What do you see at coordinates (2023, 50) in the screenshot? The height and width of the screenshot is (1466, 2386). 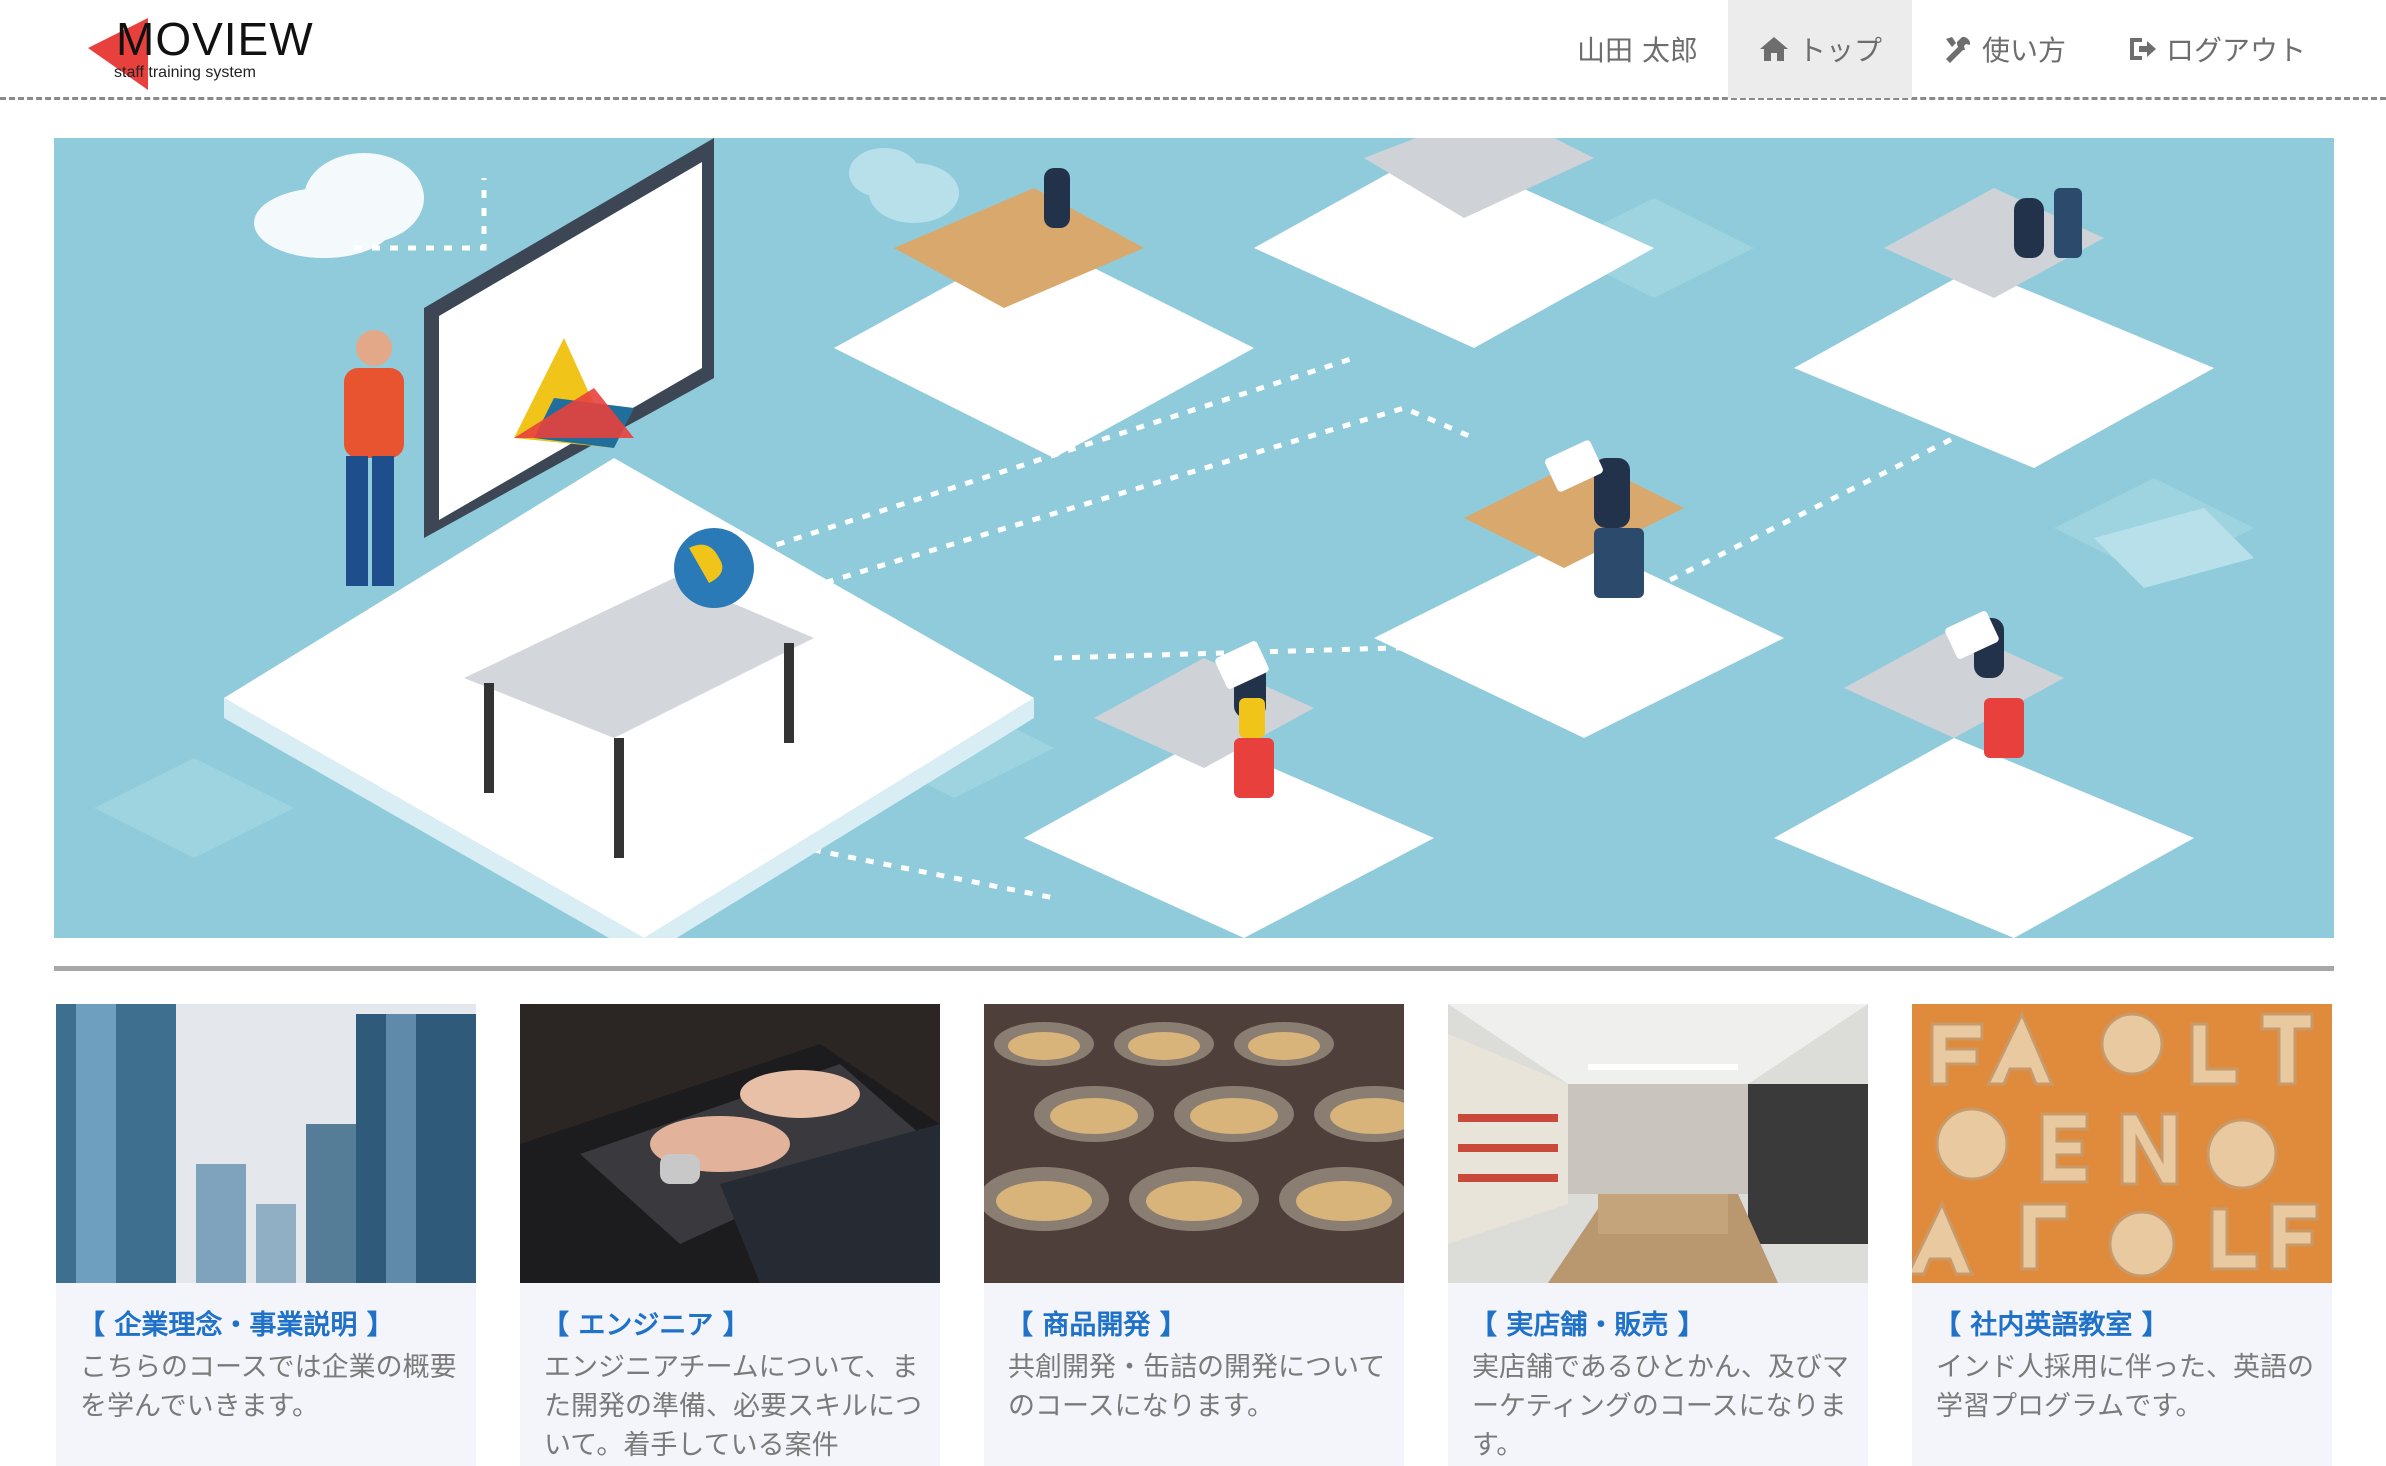 I see `nav-howto-label: 使い方` at bounding box center [2023, 50].